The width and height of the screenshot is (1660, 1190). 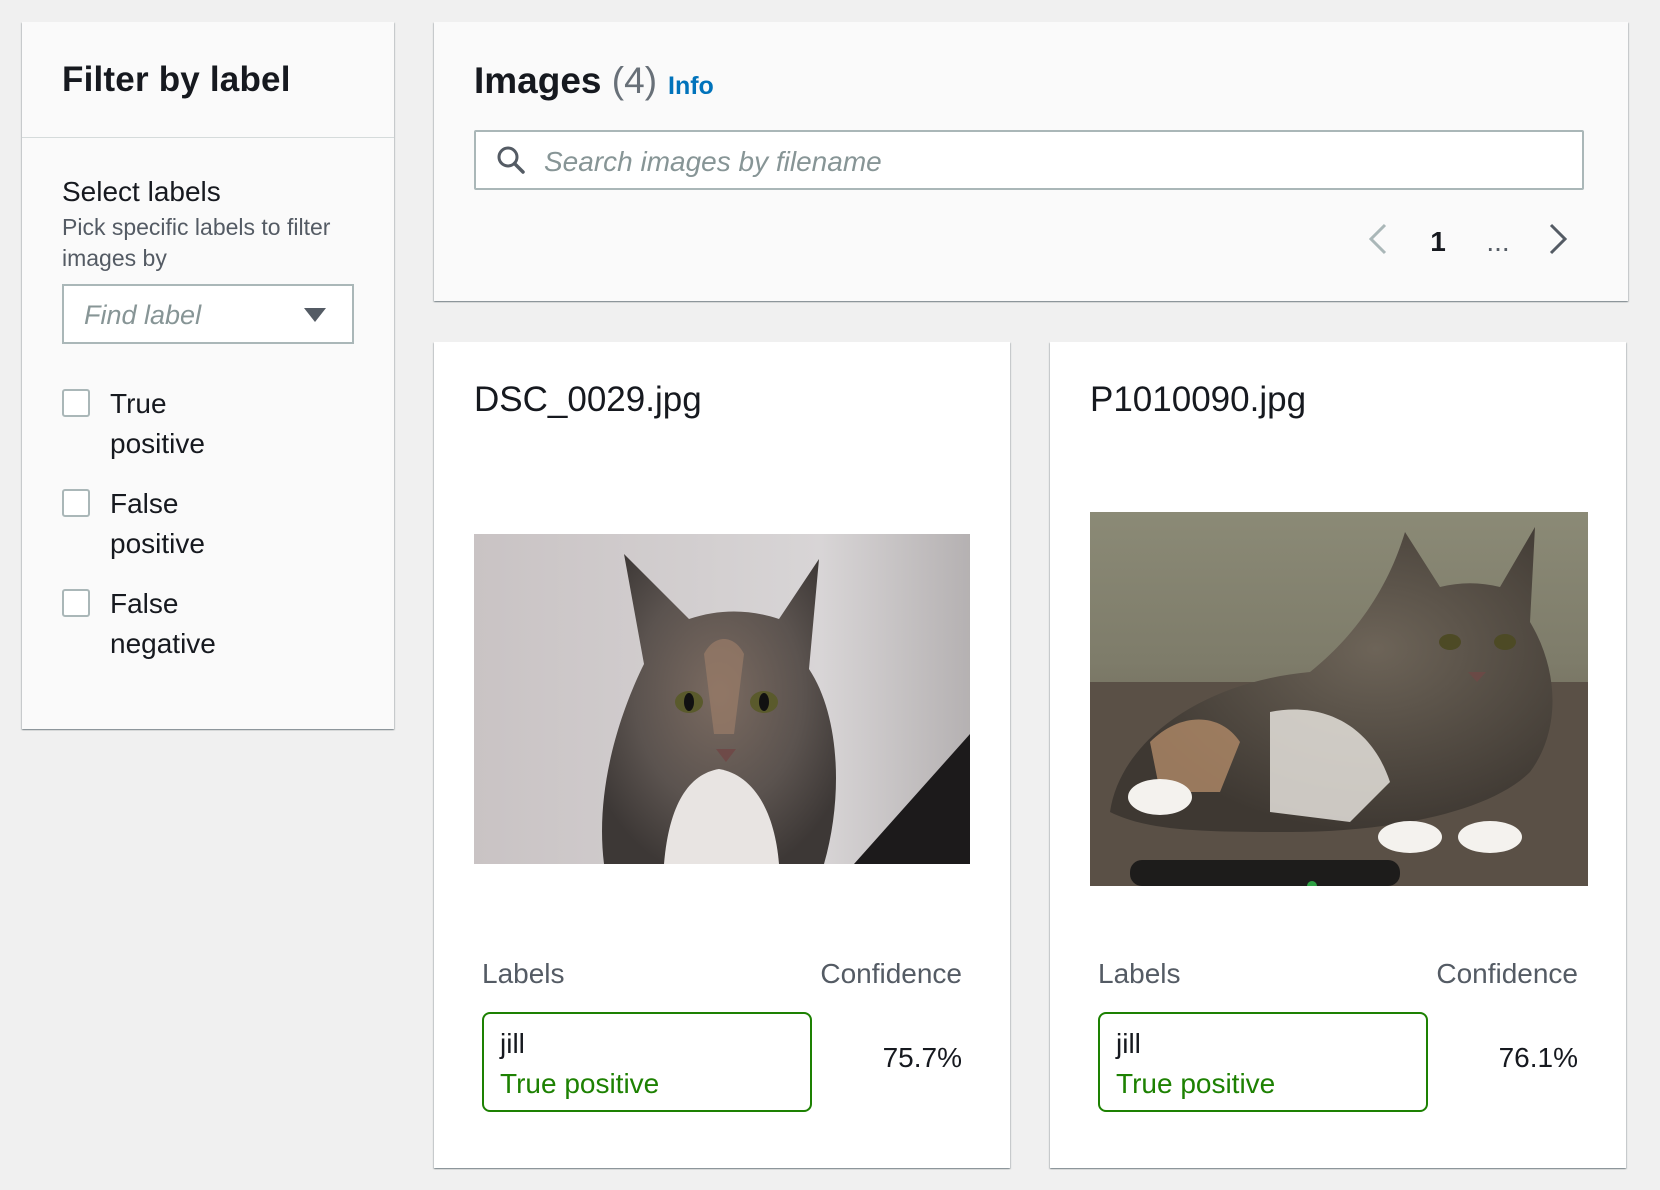 I want to click on filter-title: Filter by label, so click(x=176, y=79).